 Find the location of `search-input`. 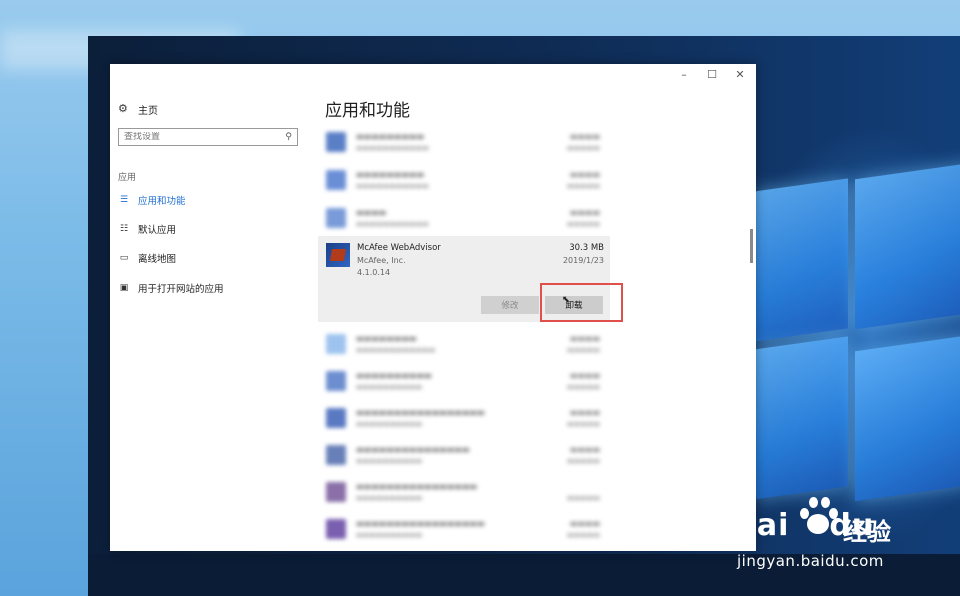

search-input is located at coordinates (199, 137).